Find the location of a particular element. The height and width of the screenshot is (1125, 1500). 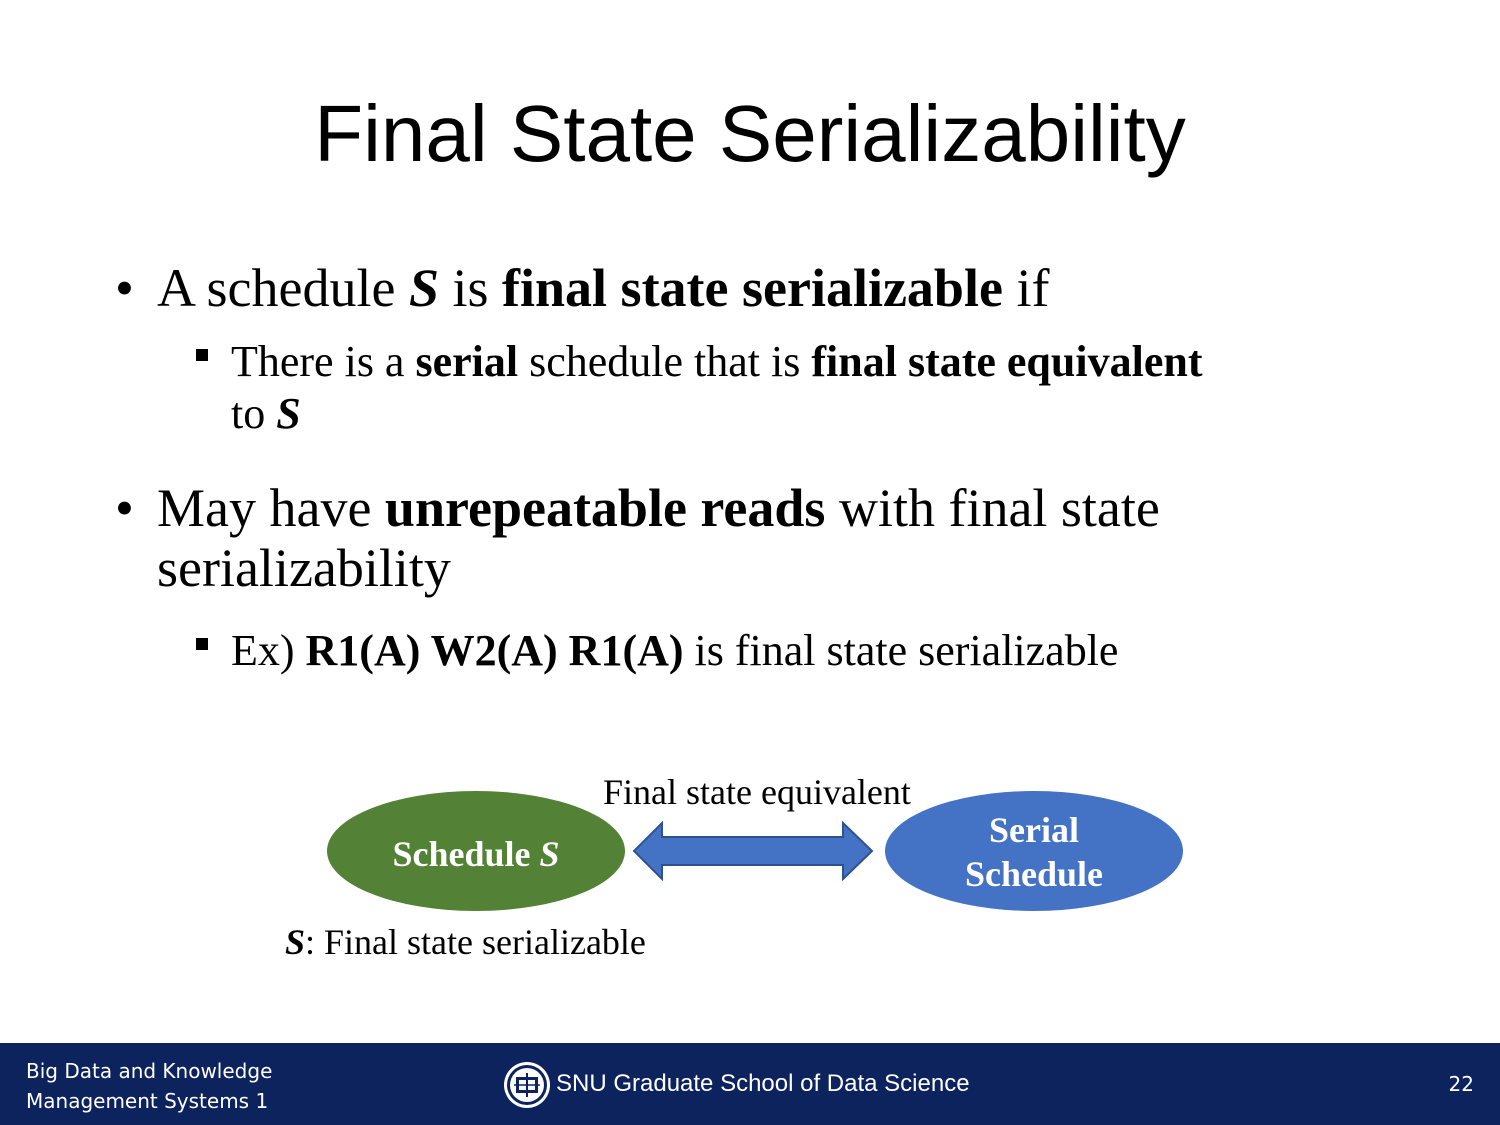

diagram-caption: S: Final state serializable is located at coordinates (465, 942).